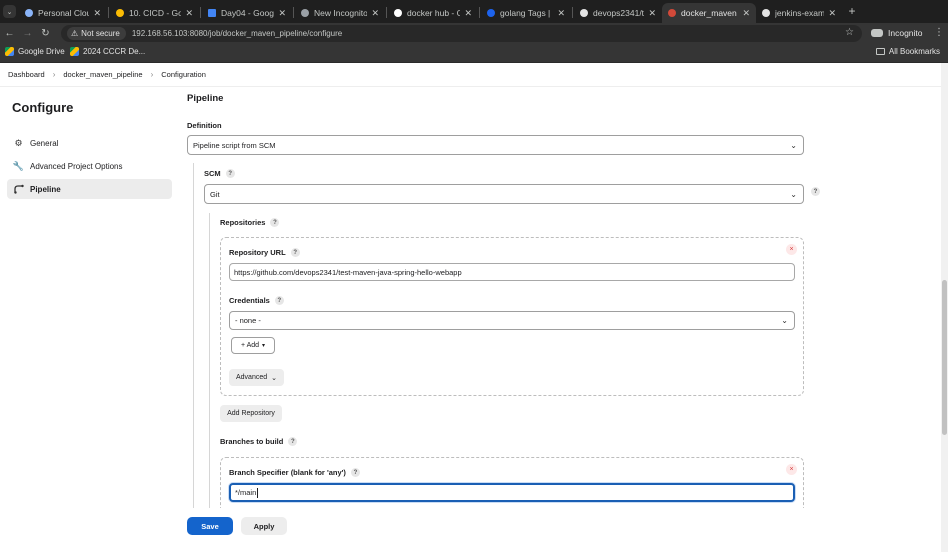 The image size is (948, 552). Describe the element at coordinates (495, 145) in the screenshot. I see `definition-select: Pipeline script from SCM ⌄` at that location.